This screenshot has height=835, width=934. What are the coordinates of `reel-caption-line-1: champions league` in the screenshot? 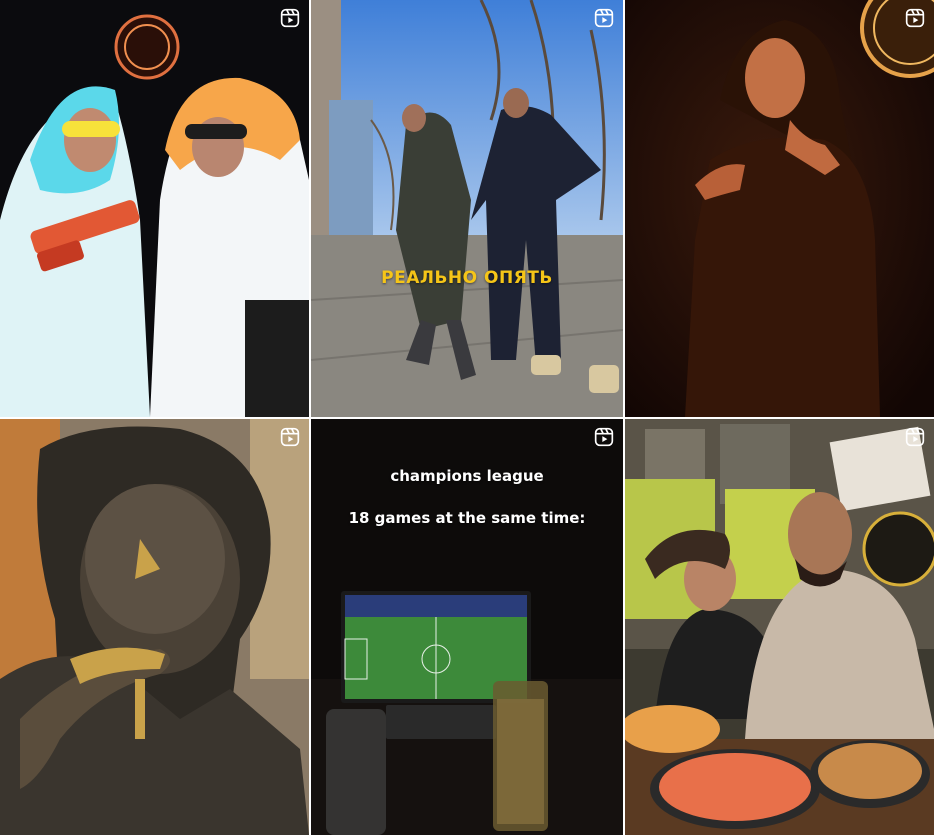 It's located at (467, 476).